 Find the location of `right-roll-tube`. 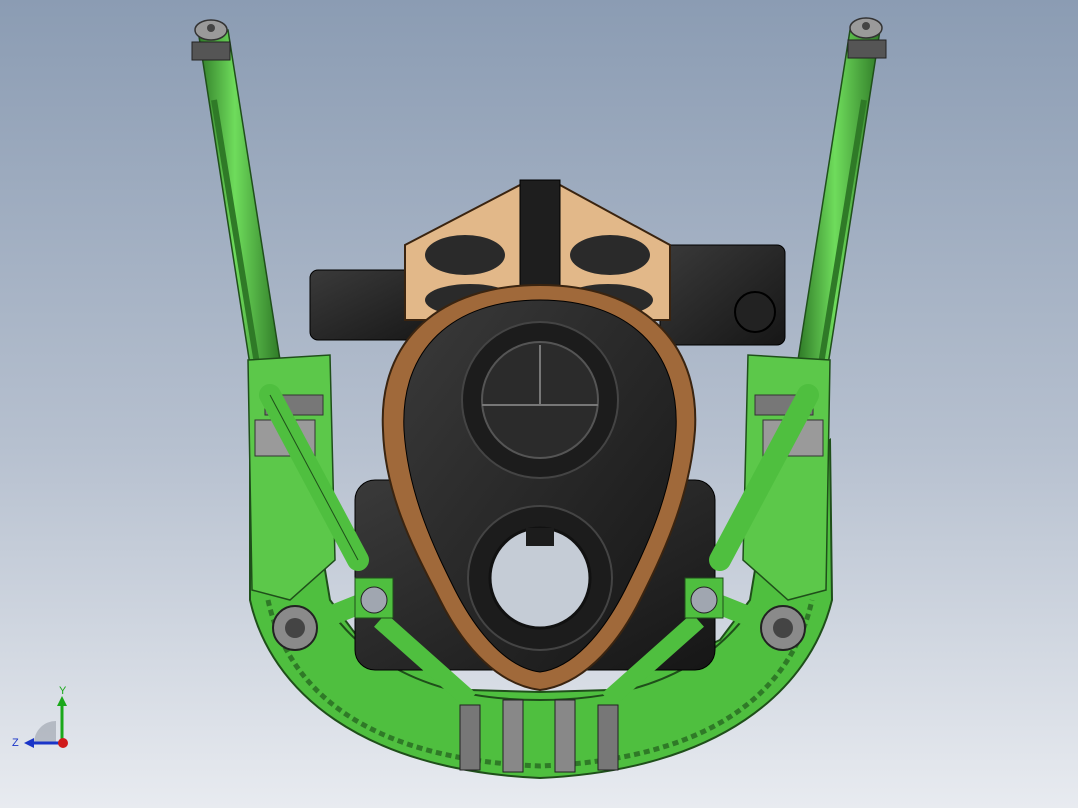

right-roll-tube is located at coordinates (842, 194).